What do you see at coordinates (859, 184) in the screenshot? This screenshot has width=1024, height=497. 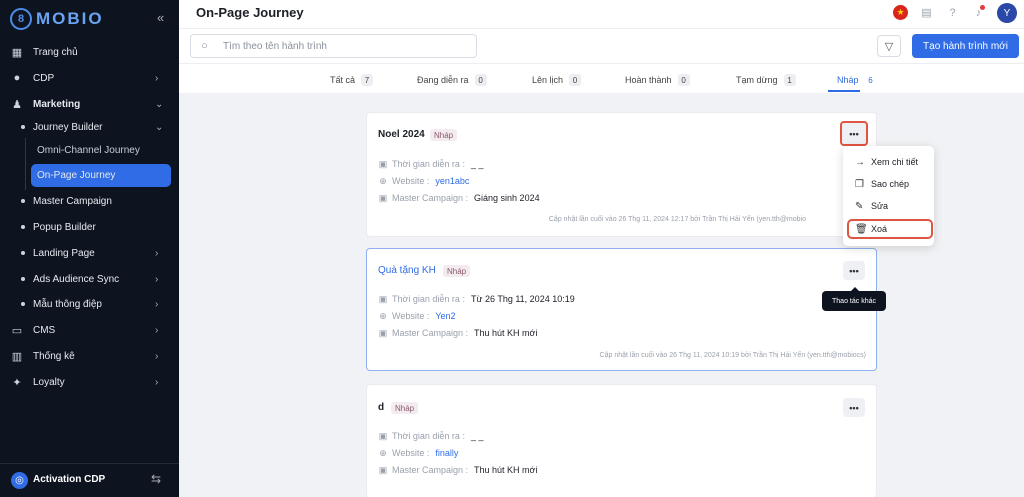 I see `copy-icon: ❐` at bounding box center [859, 184].